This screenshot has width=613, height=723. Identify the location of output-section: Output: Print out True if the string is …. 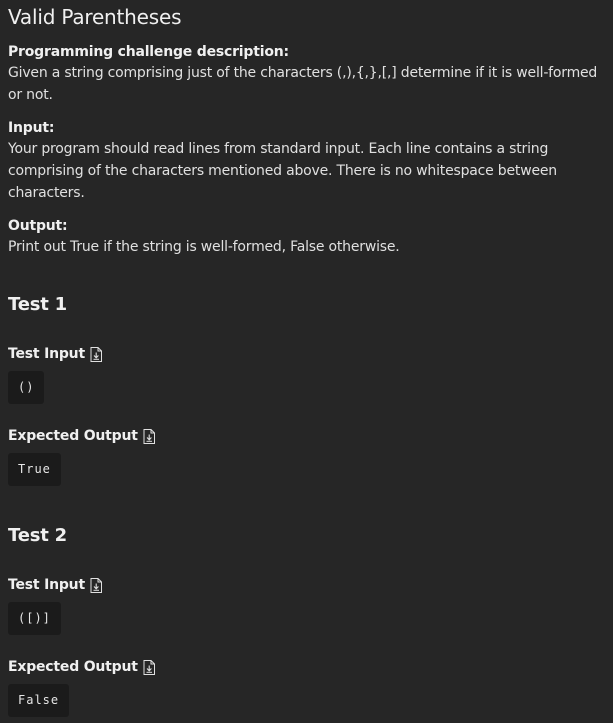
(306, 237).